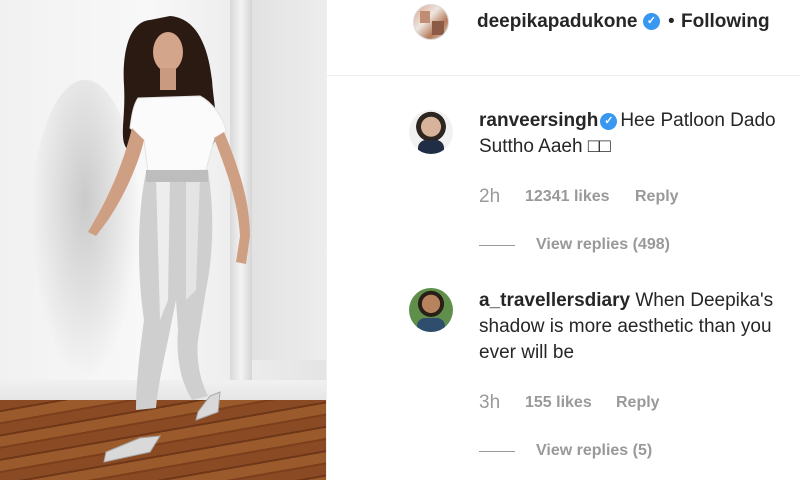 Image resolution: width=800 pixels, height=480 pixels. What do you see at coordinates (725, 22) in the screenshot?
I see `following-button: Following` at bounding box center [725, 22].